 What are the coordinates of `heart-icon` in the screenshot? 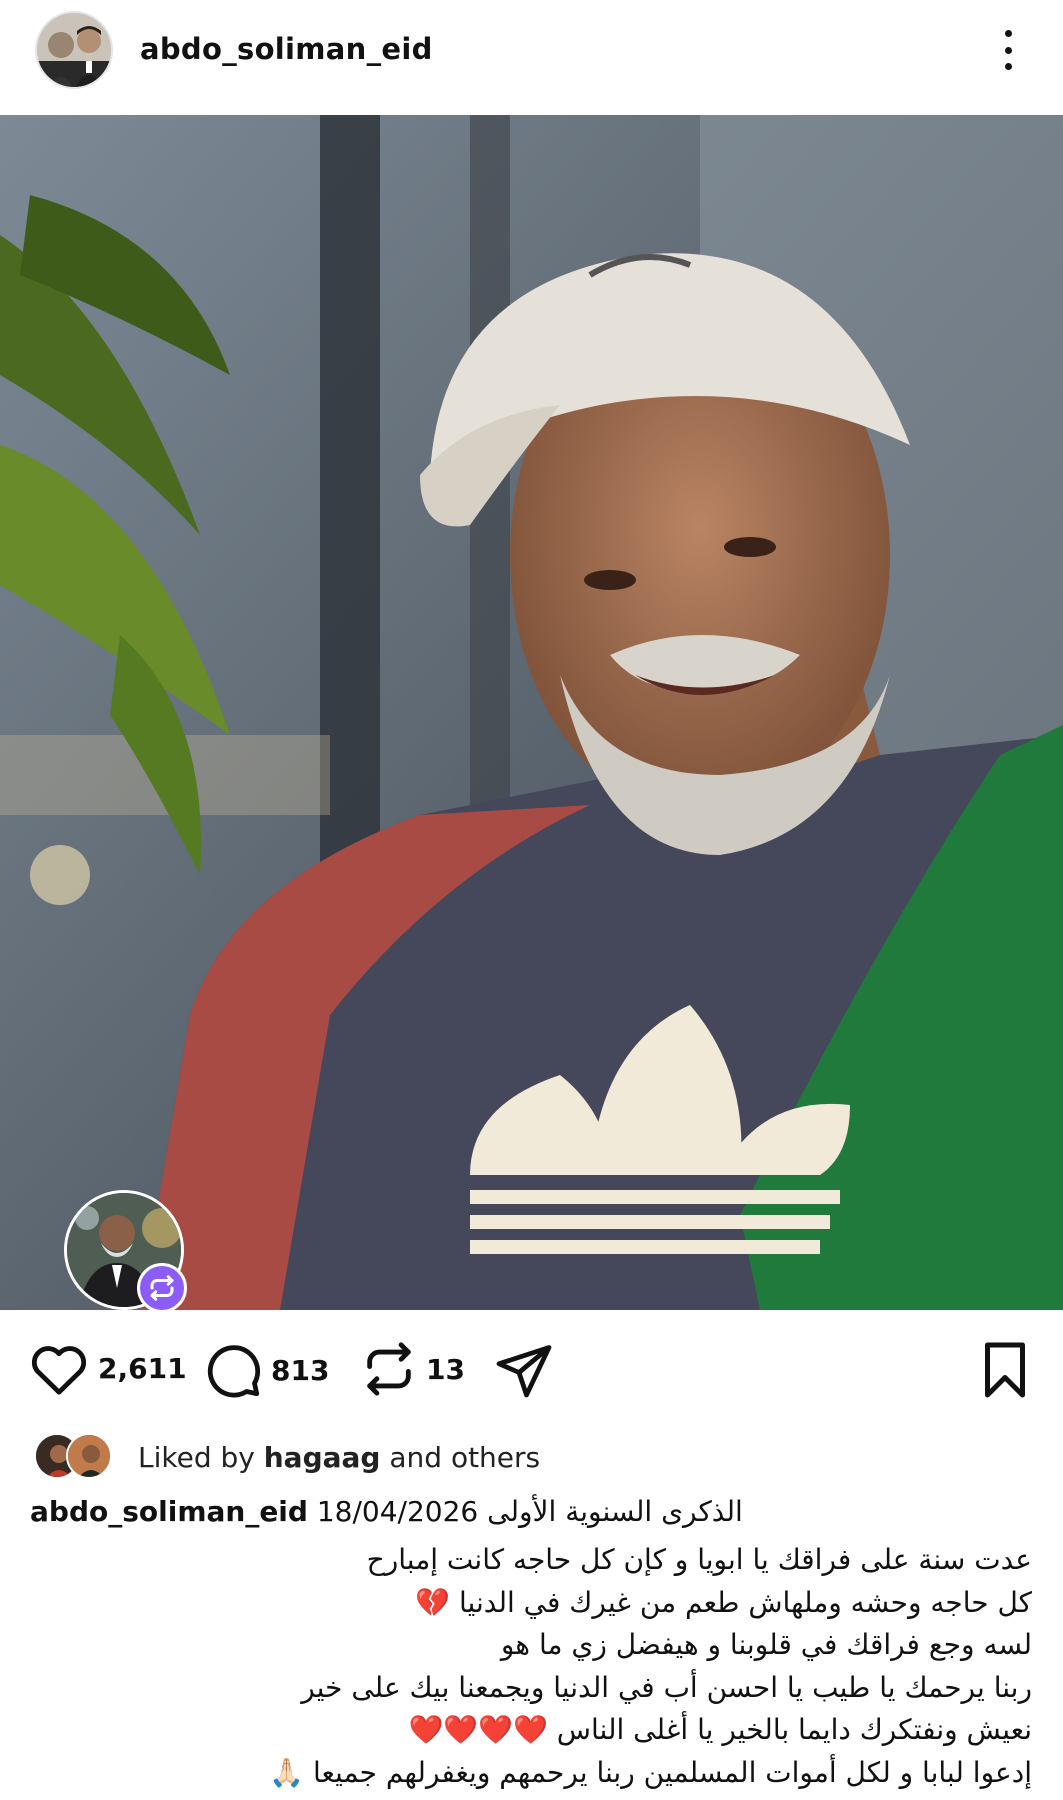 It's located at (59, 1370).